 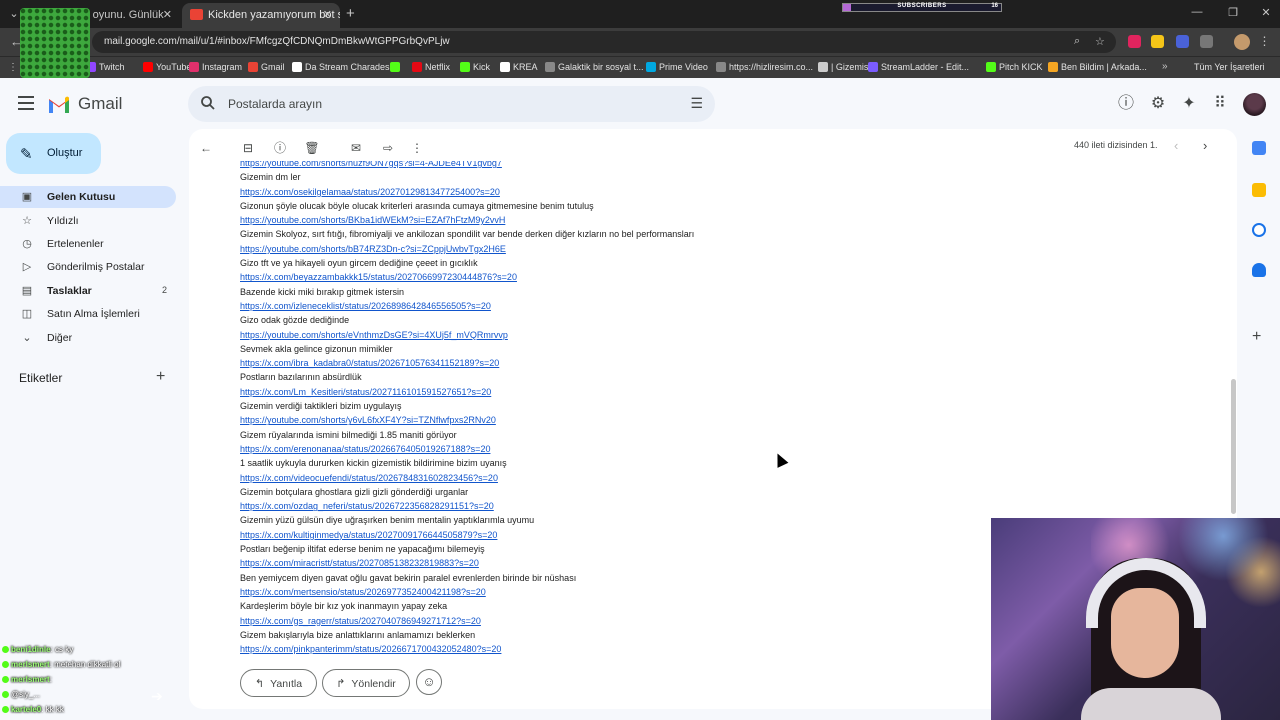 I want to click on sidebar-item: ▤ Taslaklar 2, so click(x=88, y=291).